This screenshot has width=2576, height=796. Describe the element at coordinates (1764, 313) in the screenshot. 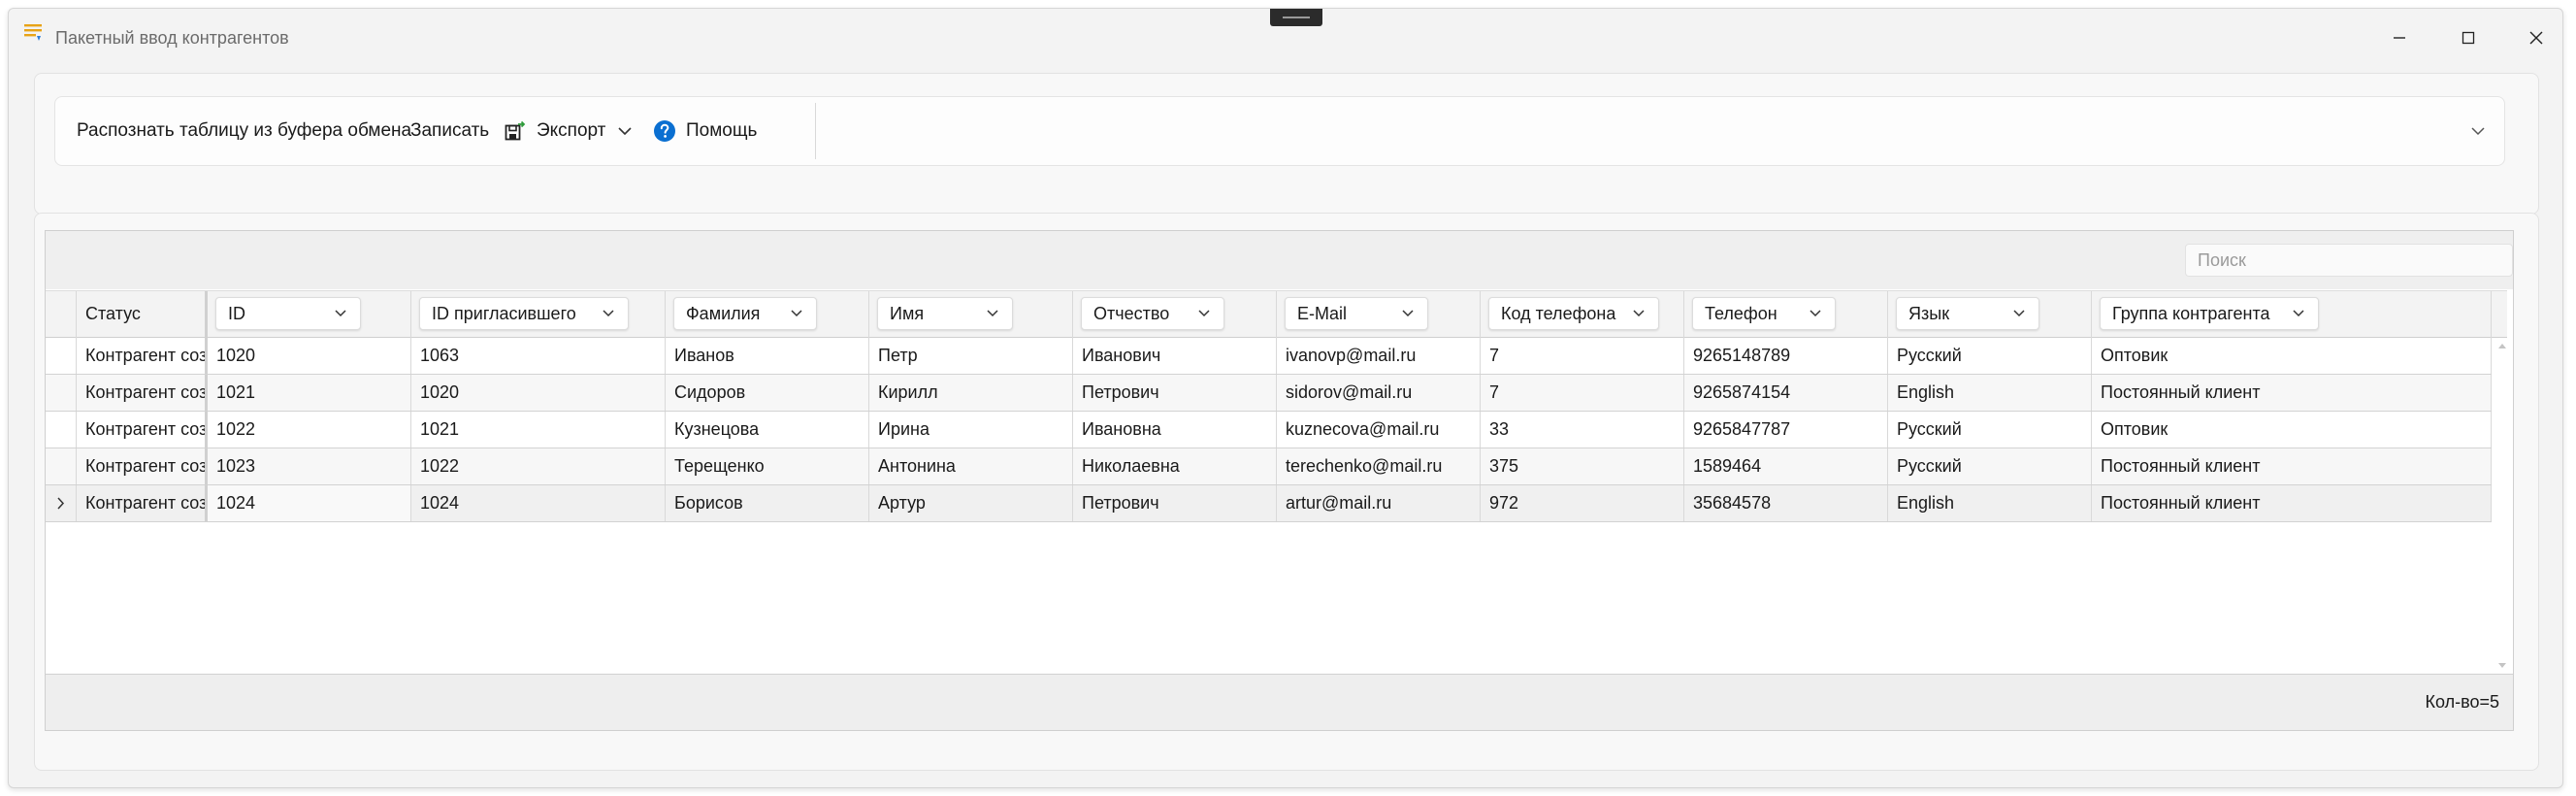

I see `column-filter-button: Телефон` at that location.